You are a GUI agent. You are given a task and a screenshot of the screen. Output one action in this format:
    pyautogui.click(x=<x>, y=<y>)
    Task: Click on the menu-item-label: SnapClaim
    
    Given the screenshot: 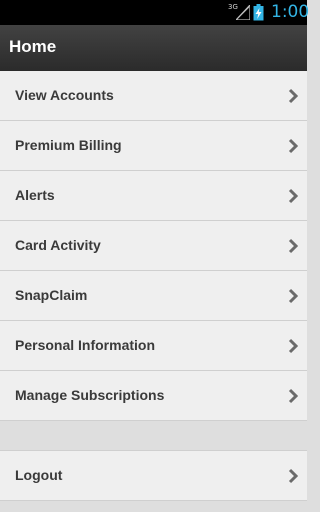 What is the action you would take?
    pyautogui.click(x=51, y=295)
    